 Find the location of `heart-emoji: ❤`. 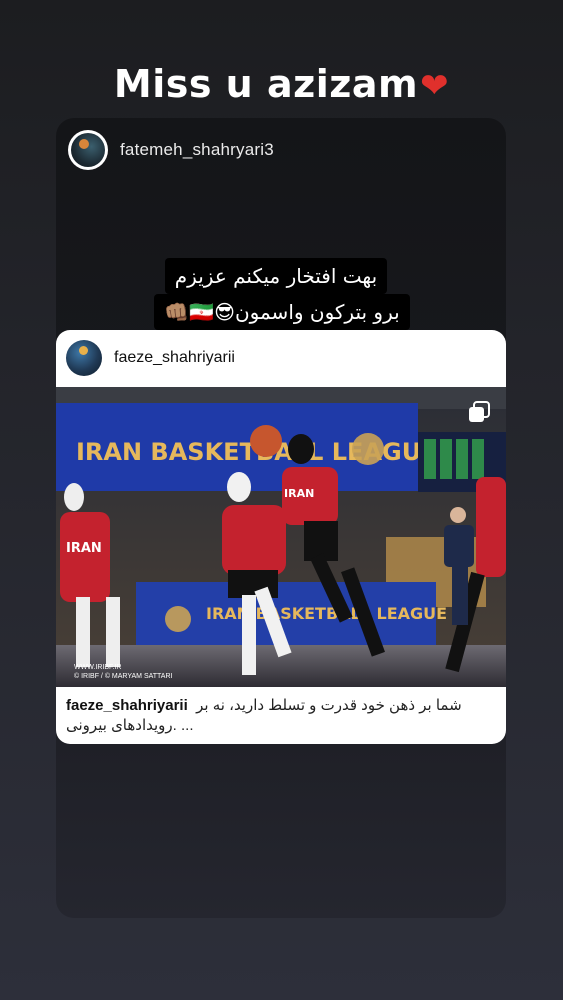

heart-emoji: ❤ is located at coordinates (435, 86).